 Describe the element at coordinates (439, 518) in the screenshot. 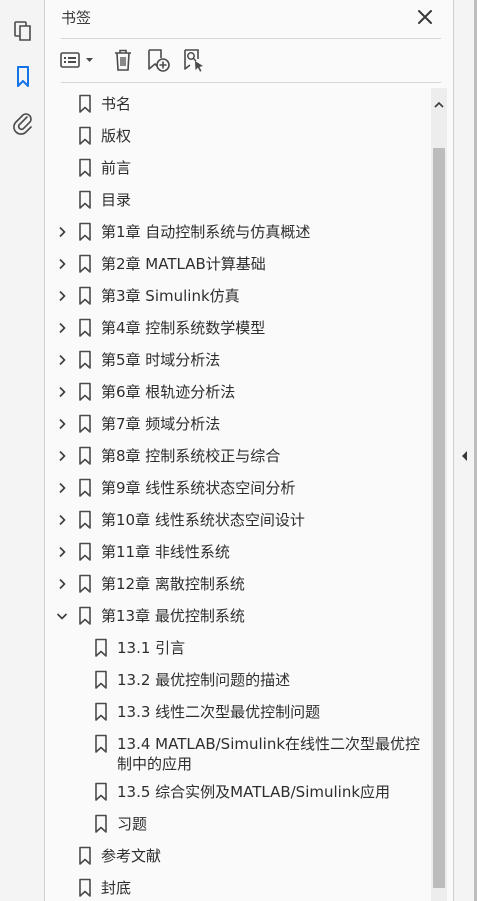

I see `scroll-thumb` at that location.